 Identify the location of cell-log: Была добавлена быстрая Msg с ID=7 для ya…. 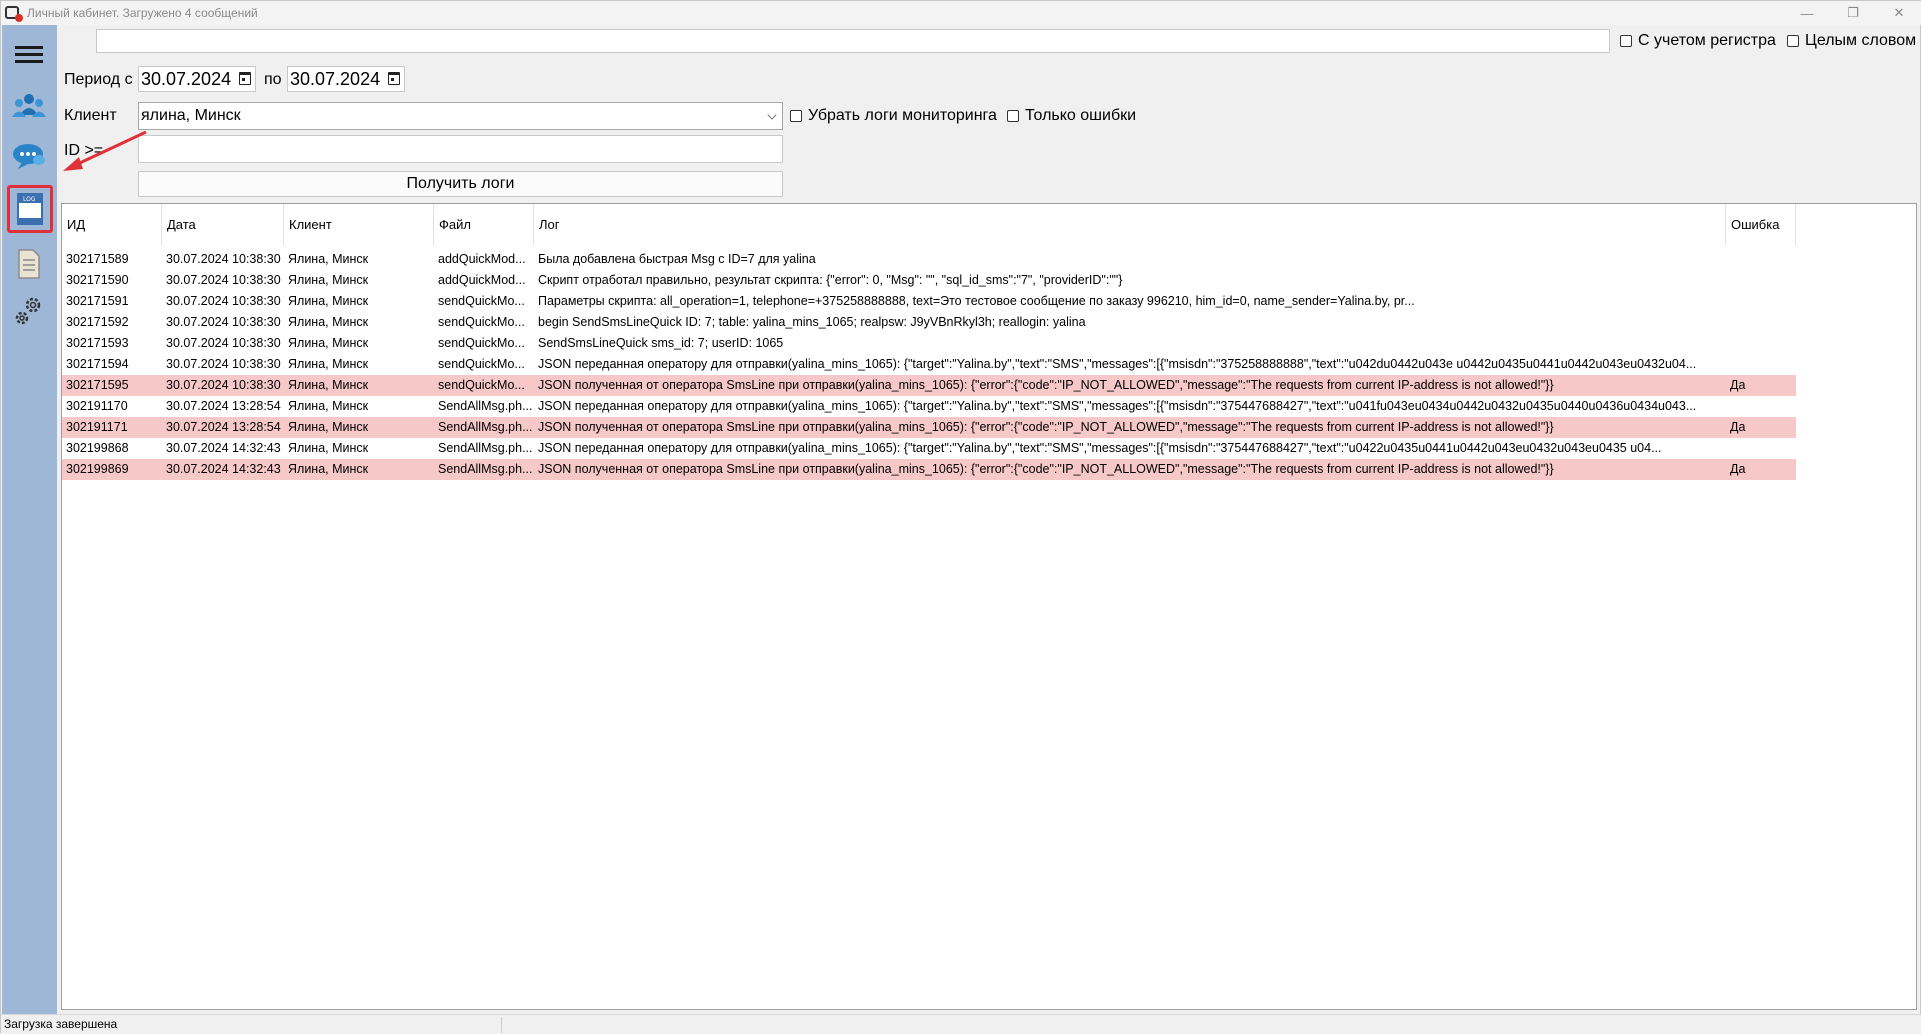
(677, 259).